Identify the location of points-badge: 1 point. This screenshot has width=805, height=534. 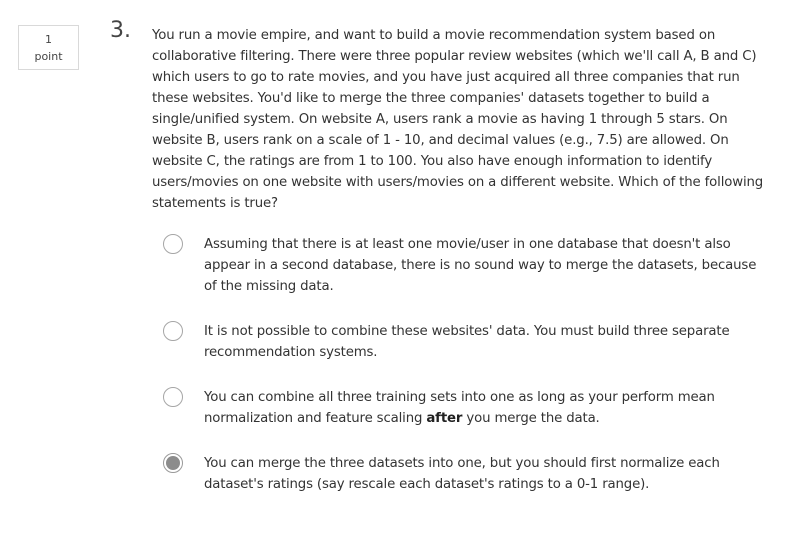
(48, 47).